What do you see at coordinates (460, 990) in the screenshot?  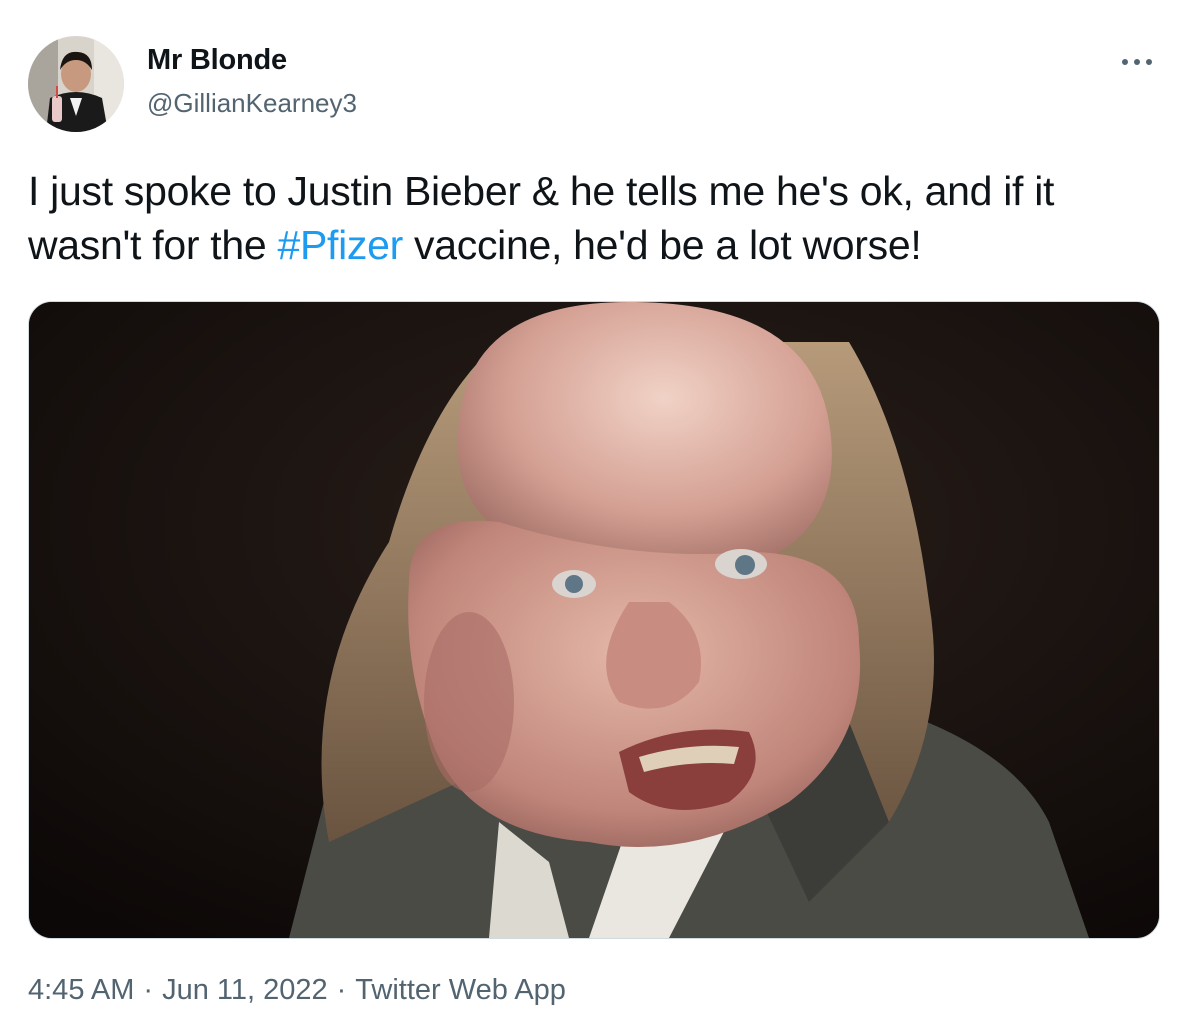 I see `tweet-source: Twitter Web App` at bounding box center [460, 990].